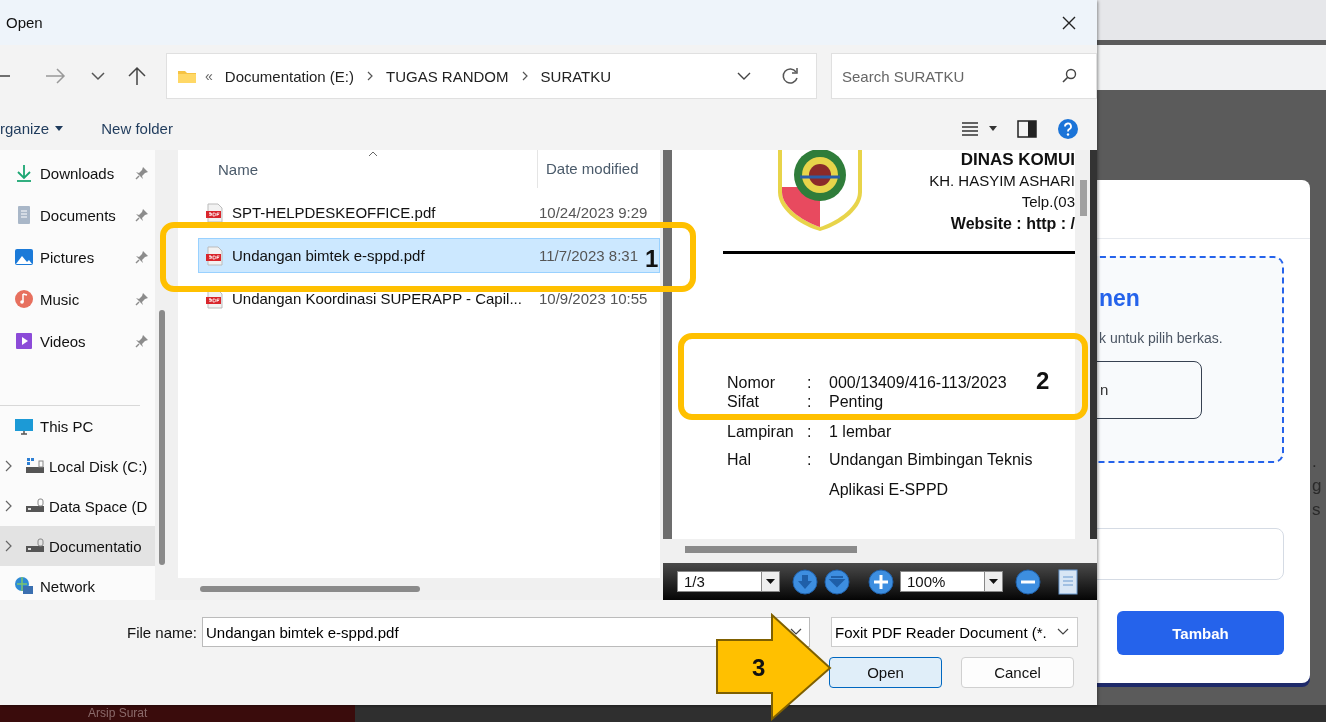  Describe the element at coordinates (860, 431) in the screenshot. I see `field-value: 1 lembar` at that location.